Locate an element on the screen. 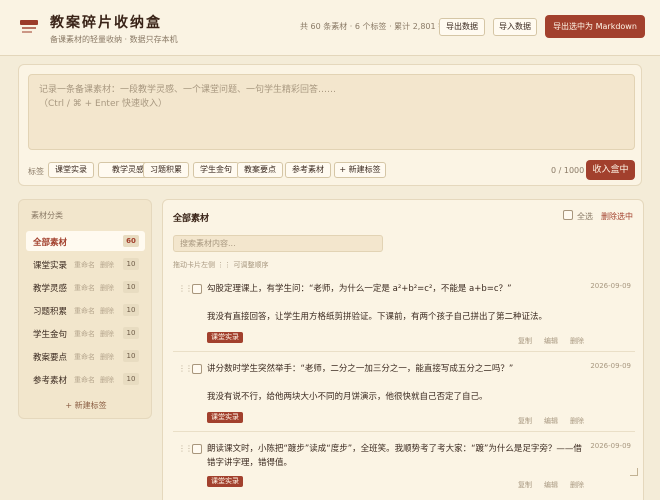 The height and width of the screenshot is (500, 660). select-all-checkbox is located at coordinates (568, 215).